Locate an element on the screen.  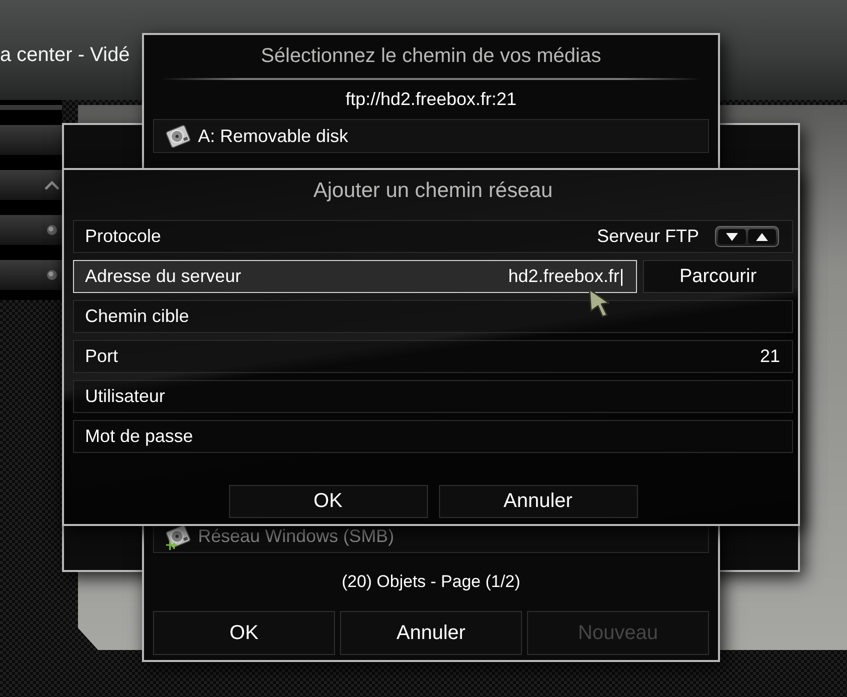
caret-down-icon is located at coordinates (732, 236).